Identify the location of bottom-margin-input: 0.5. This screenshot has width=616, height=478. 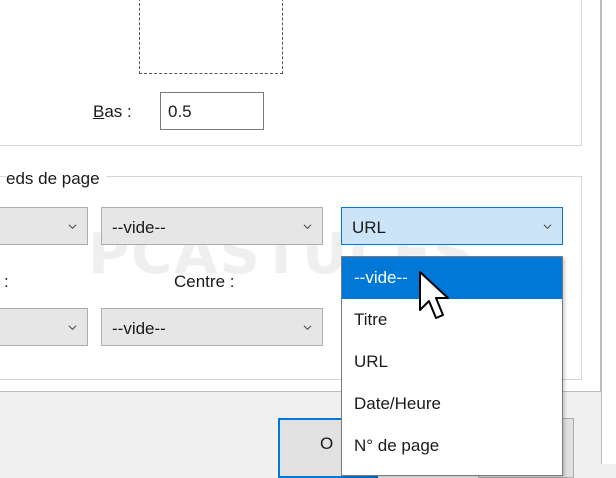
(212, 111).